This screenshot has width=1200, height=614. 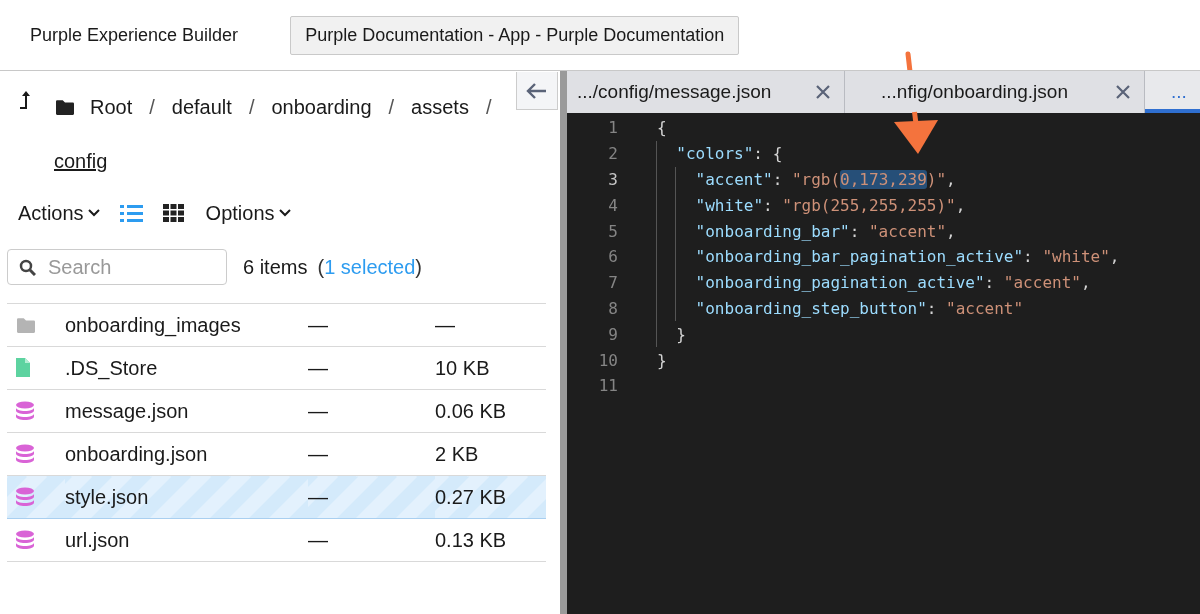 I want to click on code-line: {, so click(x=662, y=128).